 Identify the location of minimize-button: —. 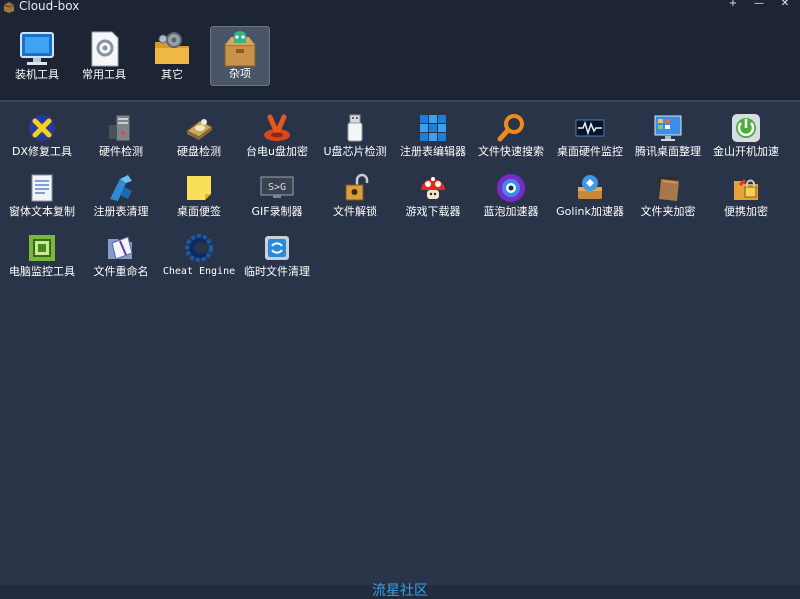
(759, 4).